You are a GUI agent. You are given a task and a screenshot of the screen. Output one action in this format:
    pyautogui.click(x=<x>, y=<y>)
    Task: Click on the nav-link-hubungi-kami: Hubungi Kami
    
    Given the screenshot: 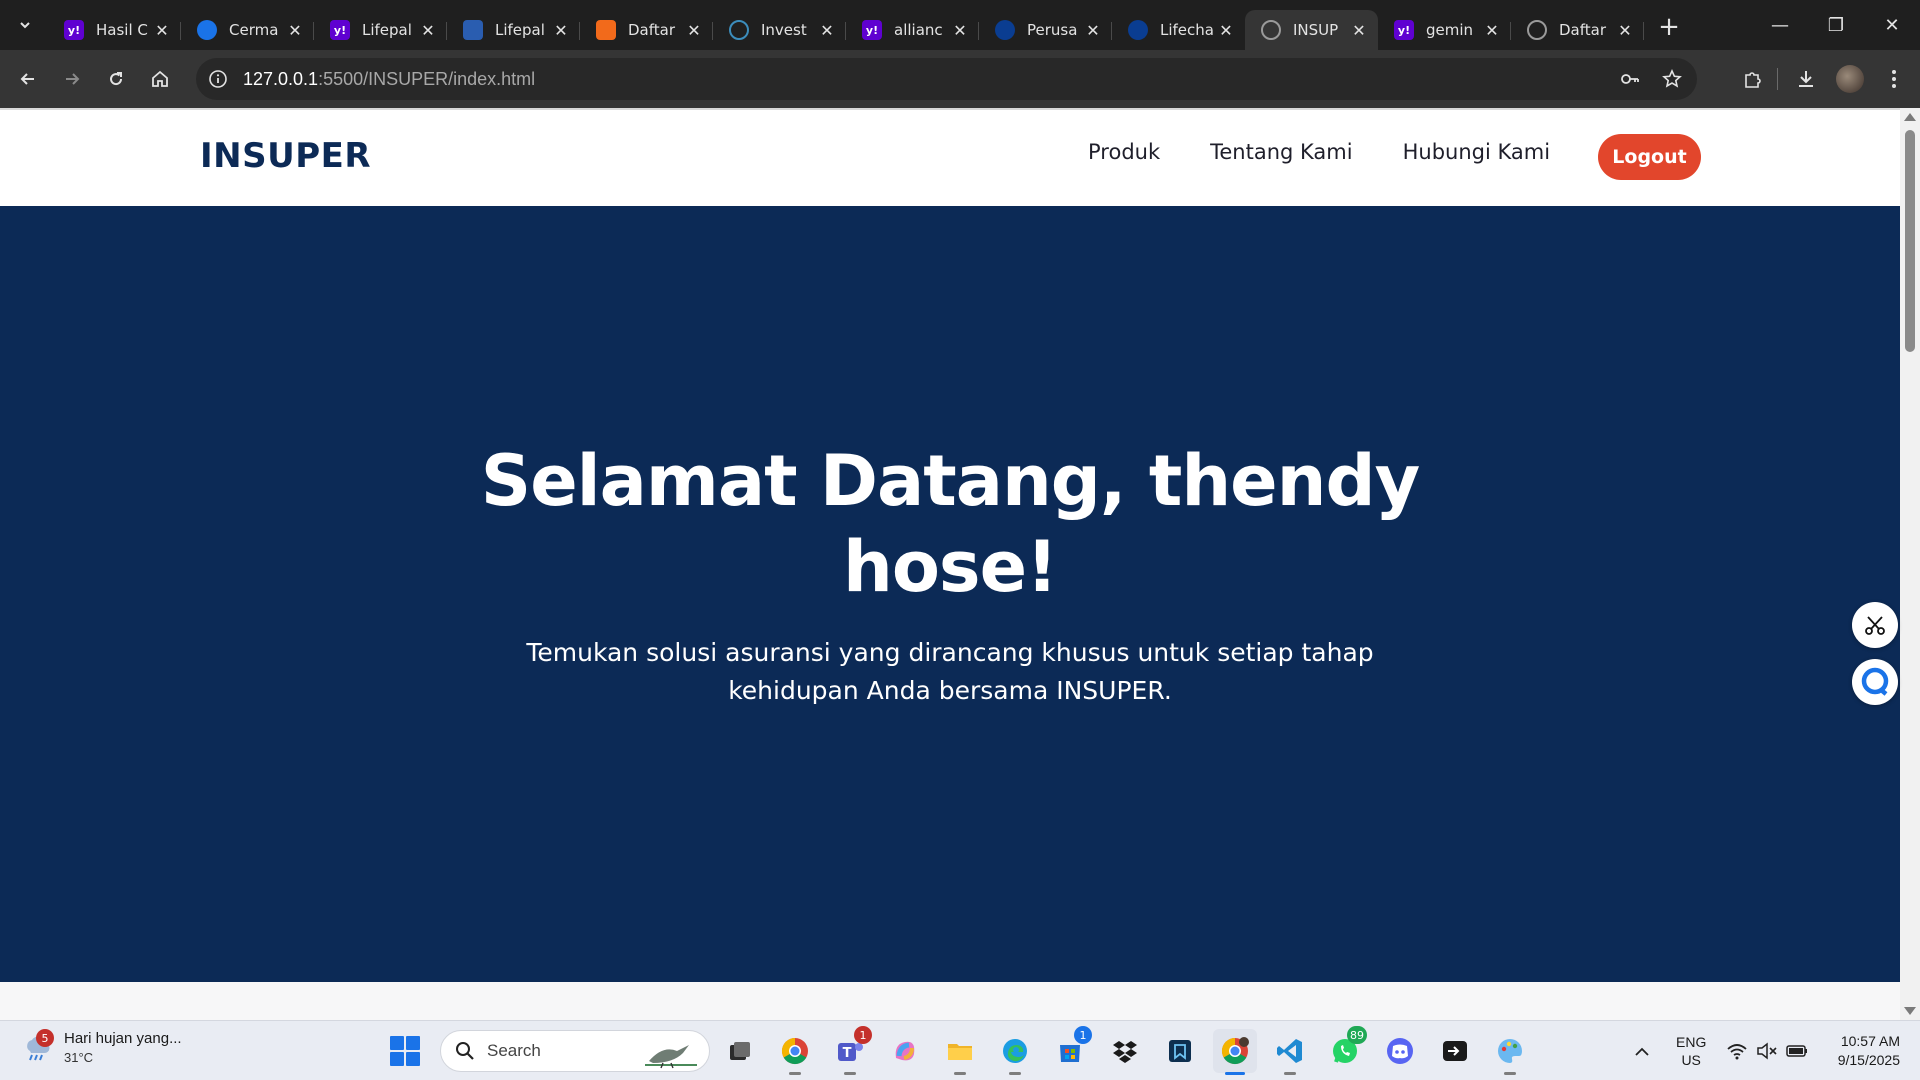 What is the action you would take?
    pyautogui.click(x=1476, y=152)
    